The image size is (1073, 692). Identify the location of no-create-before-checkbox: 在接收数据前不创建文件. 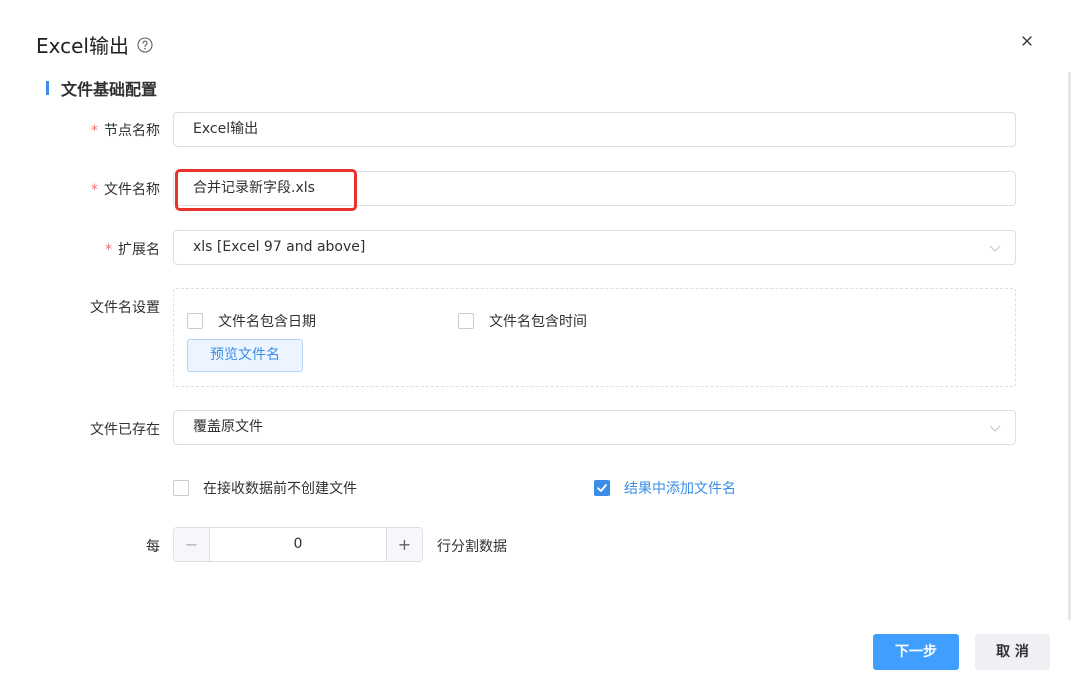
(265, 488).